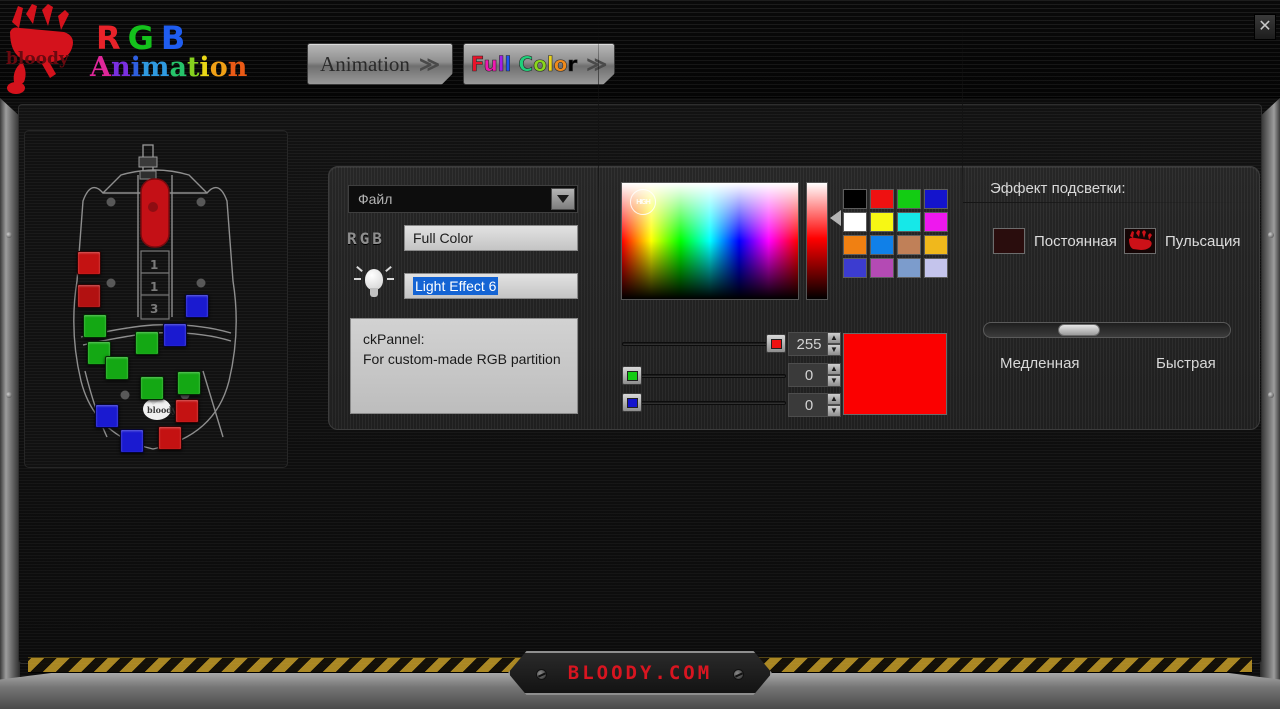  Describe the element at coordinates (375, 199) in the screenshot. I see `file-dropdown-label: Файл` at that location.